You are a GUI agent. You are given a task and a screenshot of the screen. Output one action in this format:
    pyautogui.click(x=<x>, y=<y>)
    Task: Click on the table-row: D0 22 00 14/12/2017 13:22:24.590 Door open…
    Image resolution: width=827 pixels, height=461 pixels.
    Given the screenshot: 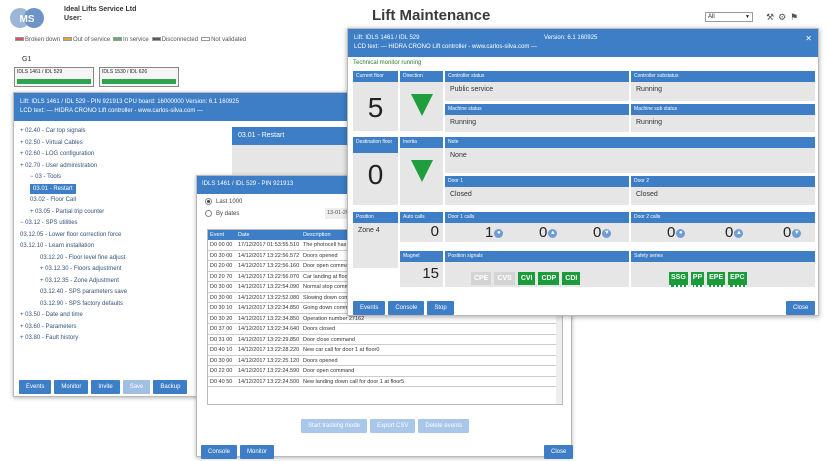 What is the action you would take?
    pyautogui.click(x=385, y=371)
    